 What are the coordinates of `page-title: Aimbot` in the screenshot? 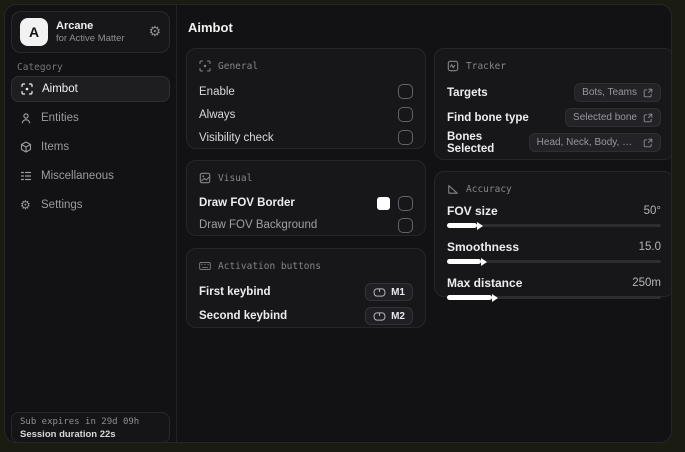 It's located at (210, 27).